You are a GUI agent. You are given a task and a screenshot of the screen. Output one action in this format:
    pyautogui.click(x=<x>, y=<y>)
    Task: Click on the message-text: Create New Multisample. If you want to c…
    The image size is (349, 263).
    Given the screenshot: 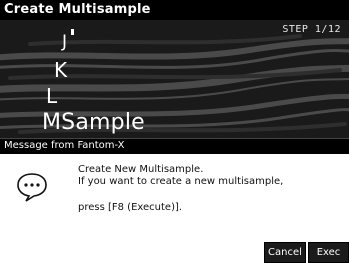 What is the action you would take?
    pyautogui.click(x=180, y=189)
    